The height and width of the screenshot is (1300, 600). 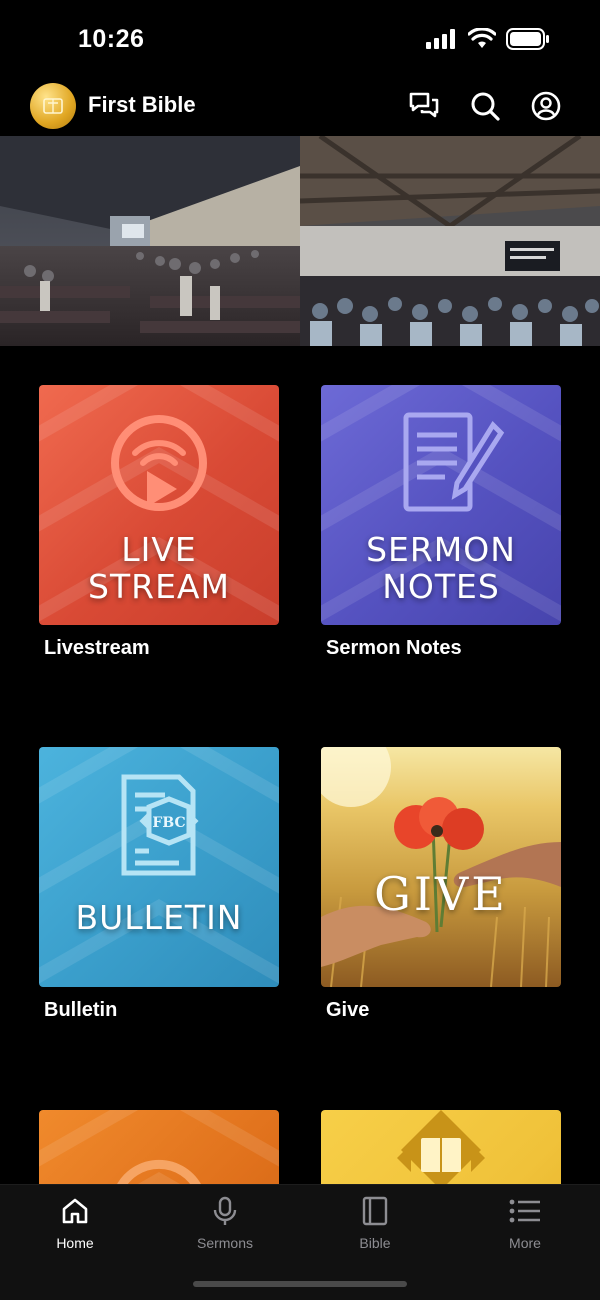 I want to click on sanctuary-photo-left, so click(x=150, y=241).